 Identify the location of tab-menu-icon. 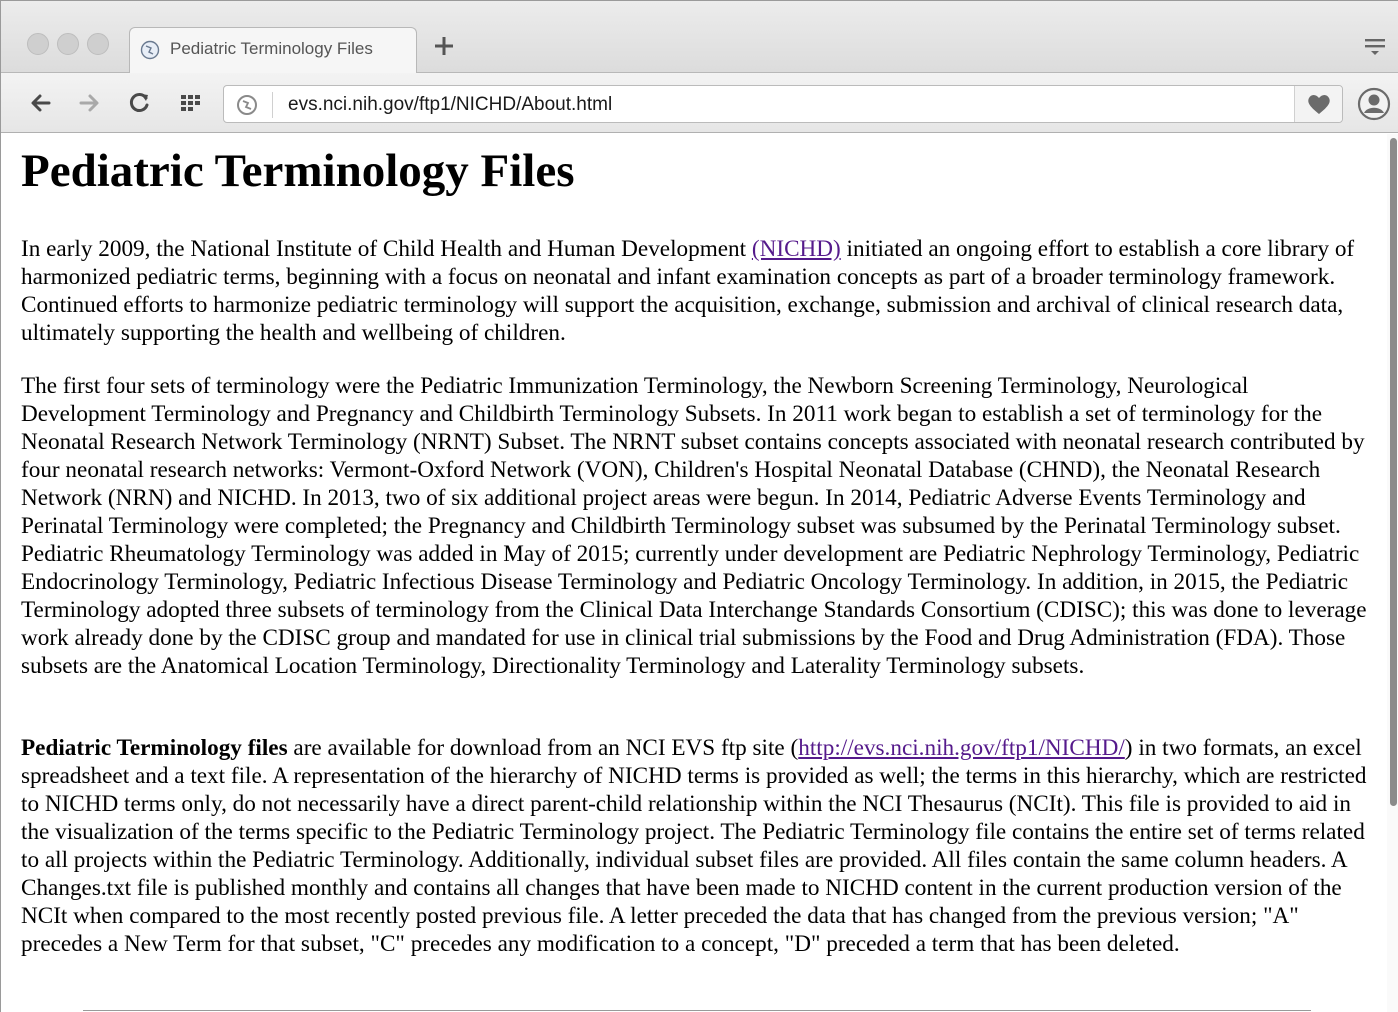
(1375, 47).